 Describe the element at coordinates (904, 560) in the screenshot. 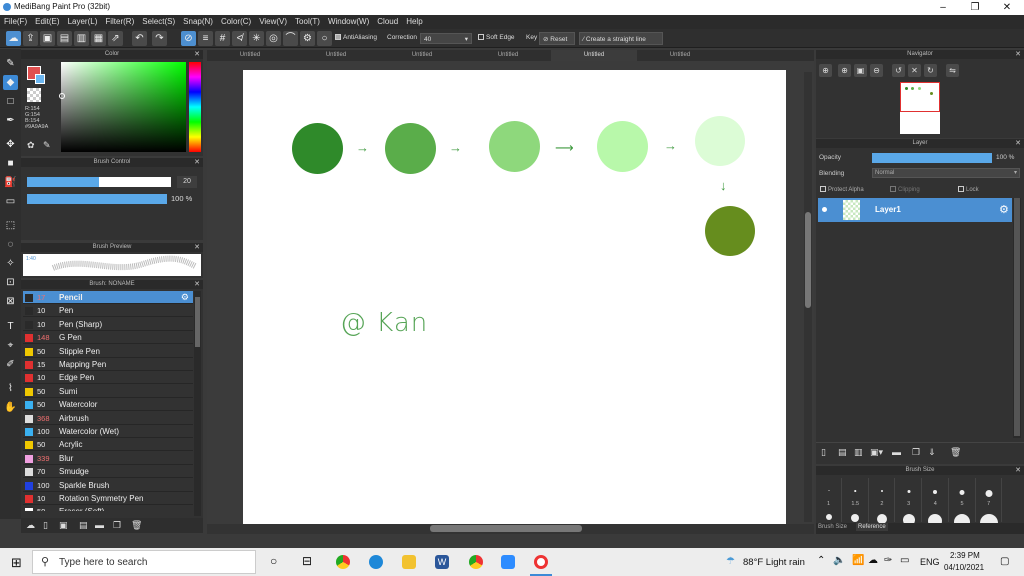

I see `battery-icon: ▭` at that location.